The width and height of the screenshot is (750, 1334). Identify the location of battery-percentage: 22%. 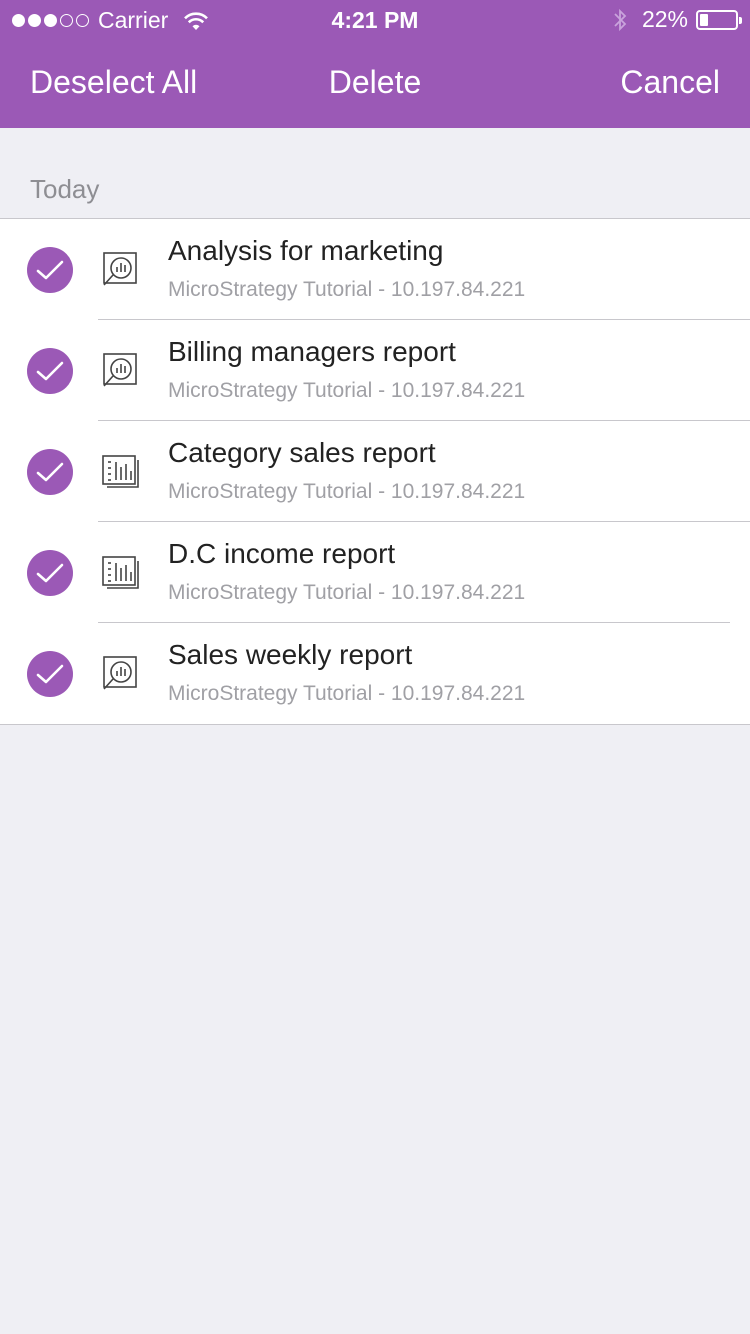
(664, 19).